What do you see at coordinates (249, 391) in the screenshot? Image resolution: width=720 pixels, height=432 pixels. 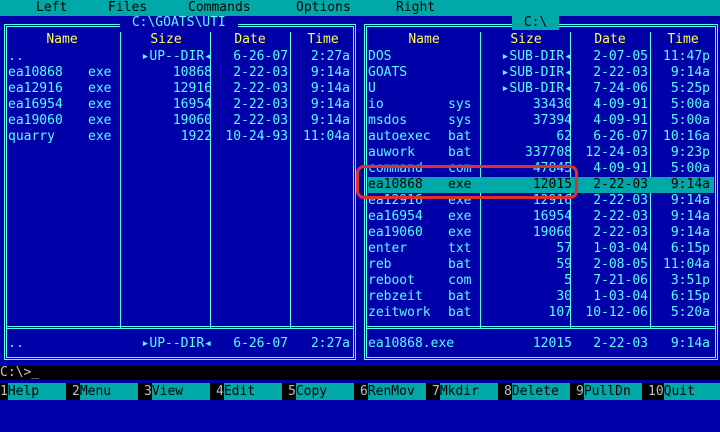 I see `fkey-edit: 4Edit` at bounding box center [249, 391].